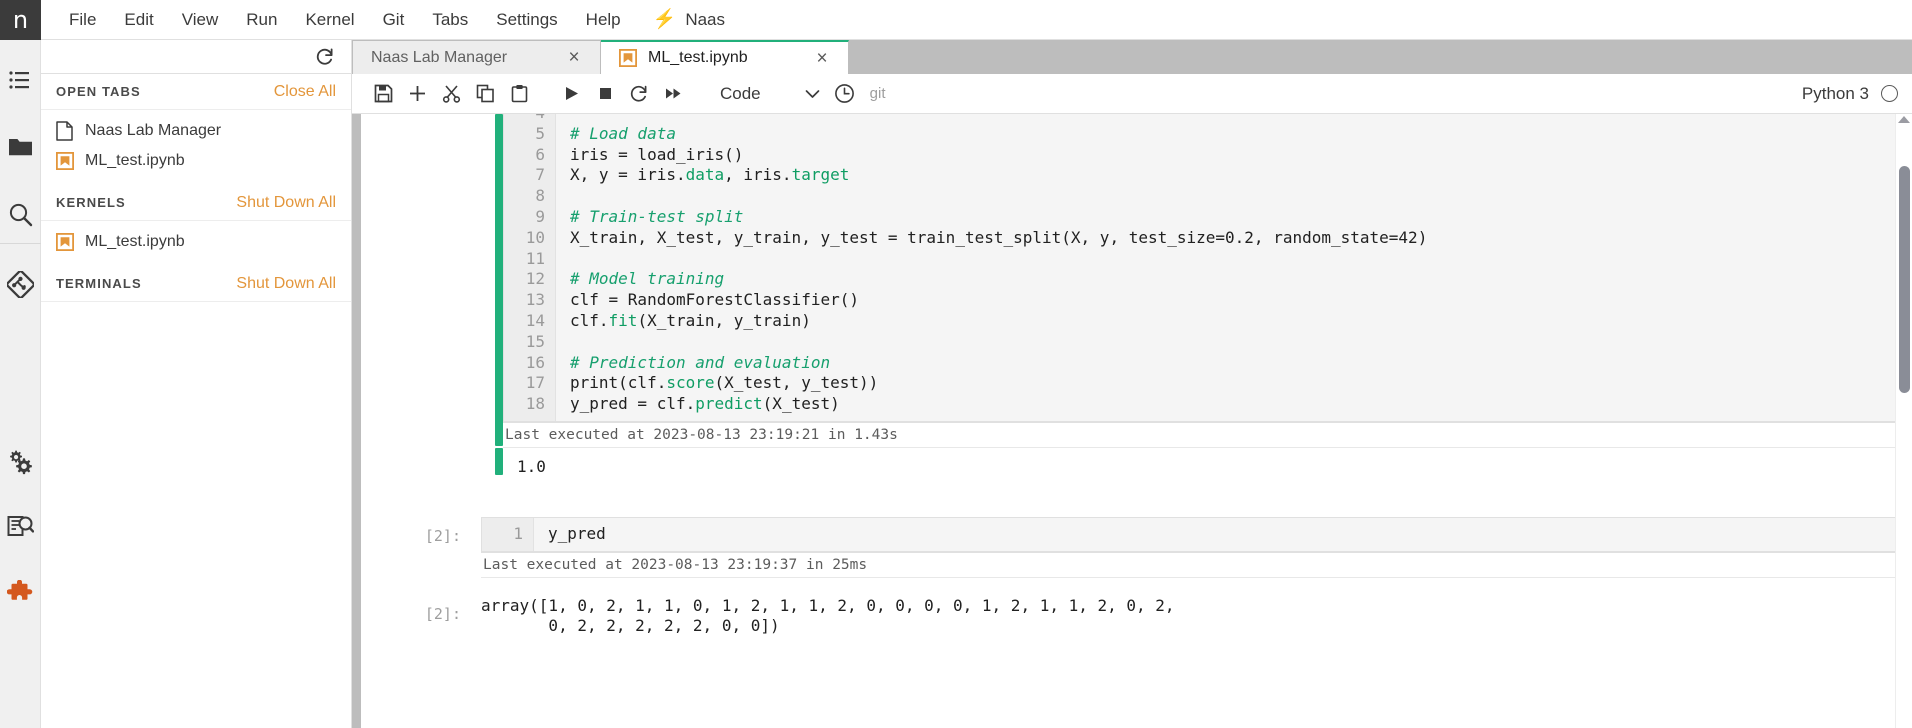 This screenshot has width=1912, height=728. What do you see at coordinates (1904, 279) in the screenshot?
I see `scroll-thumb` at bounding box center [1904, 279].